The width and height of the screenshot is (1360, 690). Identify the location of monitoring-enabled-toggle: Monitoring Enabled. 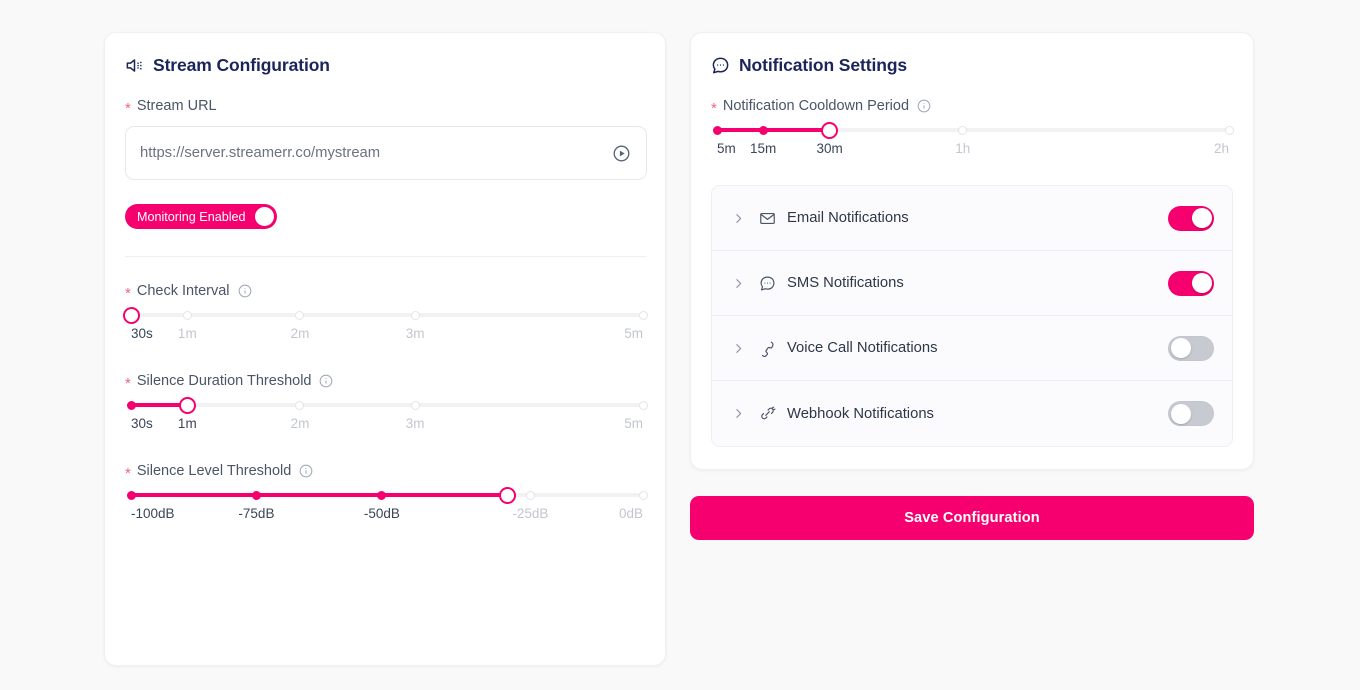
(201, 216).